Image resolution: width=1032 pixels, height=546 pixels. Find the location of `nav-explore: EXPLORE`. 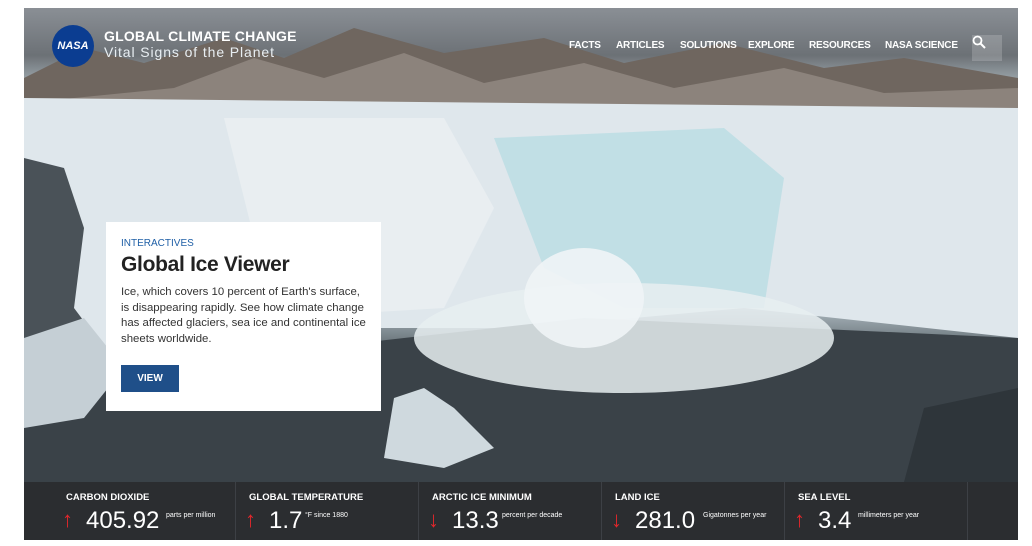

nav-explore: EXPLORE is located at coordinates (771, 45).